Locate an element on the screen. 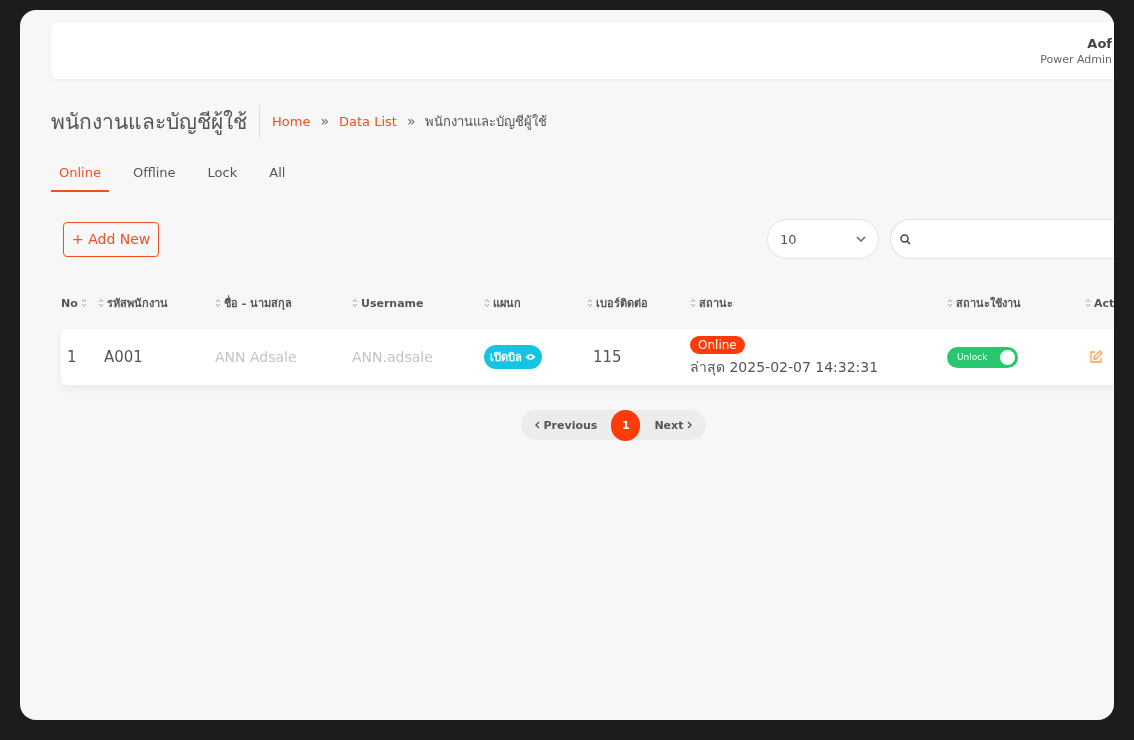 The height and width of the screenshot is (740, 1134). next-button: Next is located at coordinates (673, 425).